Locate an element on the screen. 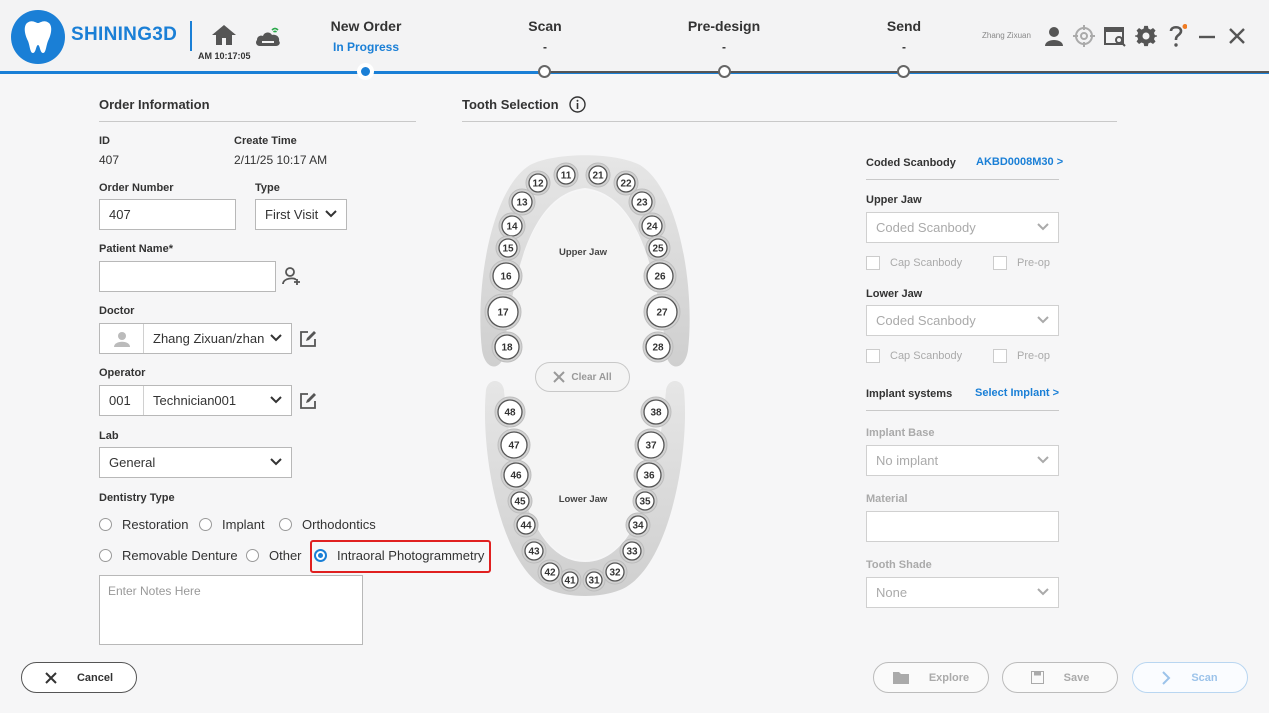  step-label: Pre-design is located at coordinates (724, 26).